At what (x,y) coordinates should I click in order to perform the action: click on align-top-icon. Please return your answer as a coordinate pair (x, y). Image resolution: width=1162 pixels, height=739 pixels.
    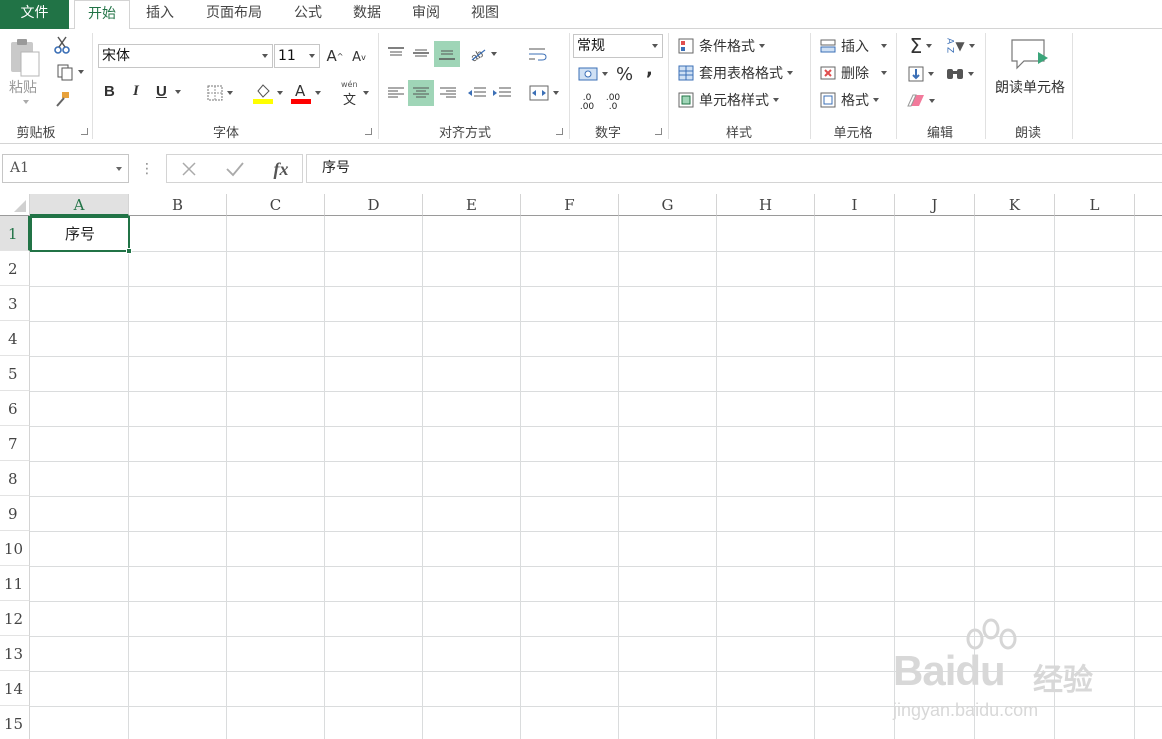
    Looking at the image, I should click on (396, 53).